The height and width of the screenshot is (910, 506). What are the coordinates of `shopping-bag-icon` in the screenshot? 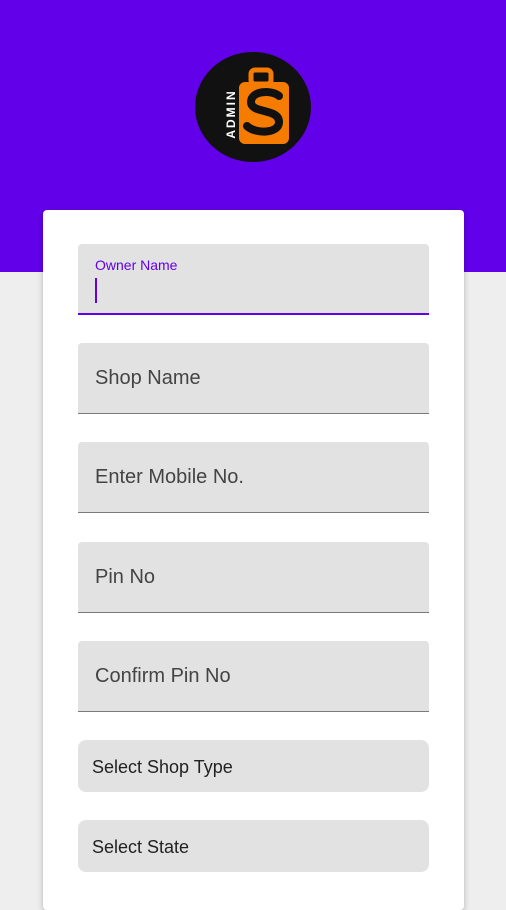 It's located at (264, 105).